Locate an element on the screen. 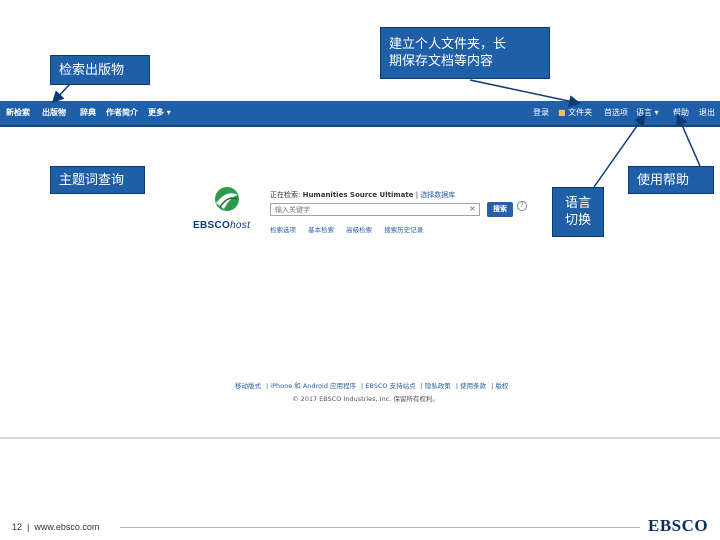 This screenshot has height=540, width=720. slide-url: www.ebsco.com is located at coordinates (67, 527).